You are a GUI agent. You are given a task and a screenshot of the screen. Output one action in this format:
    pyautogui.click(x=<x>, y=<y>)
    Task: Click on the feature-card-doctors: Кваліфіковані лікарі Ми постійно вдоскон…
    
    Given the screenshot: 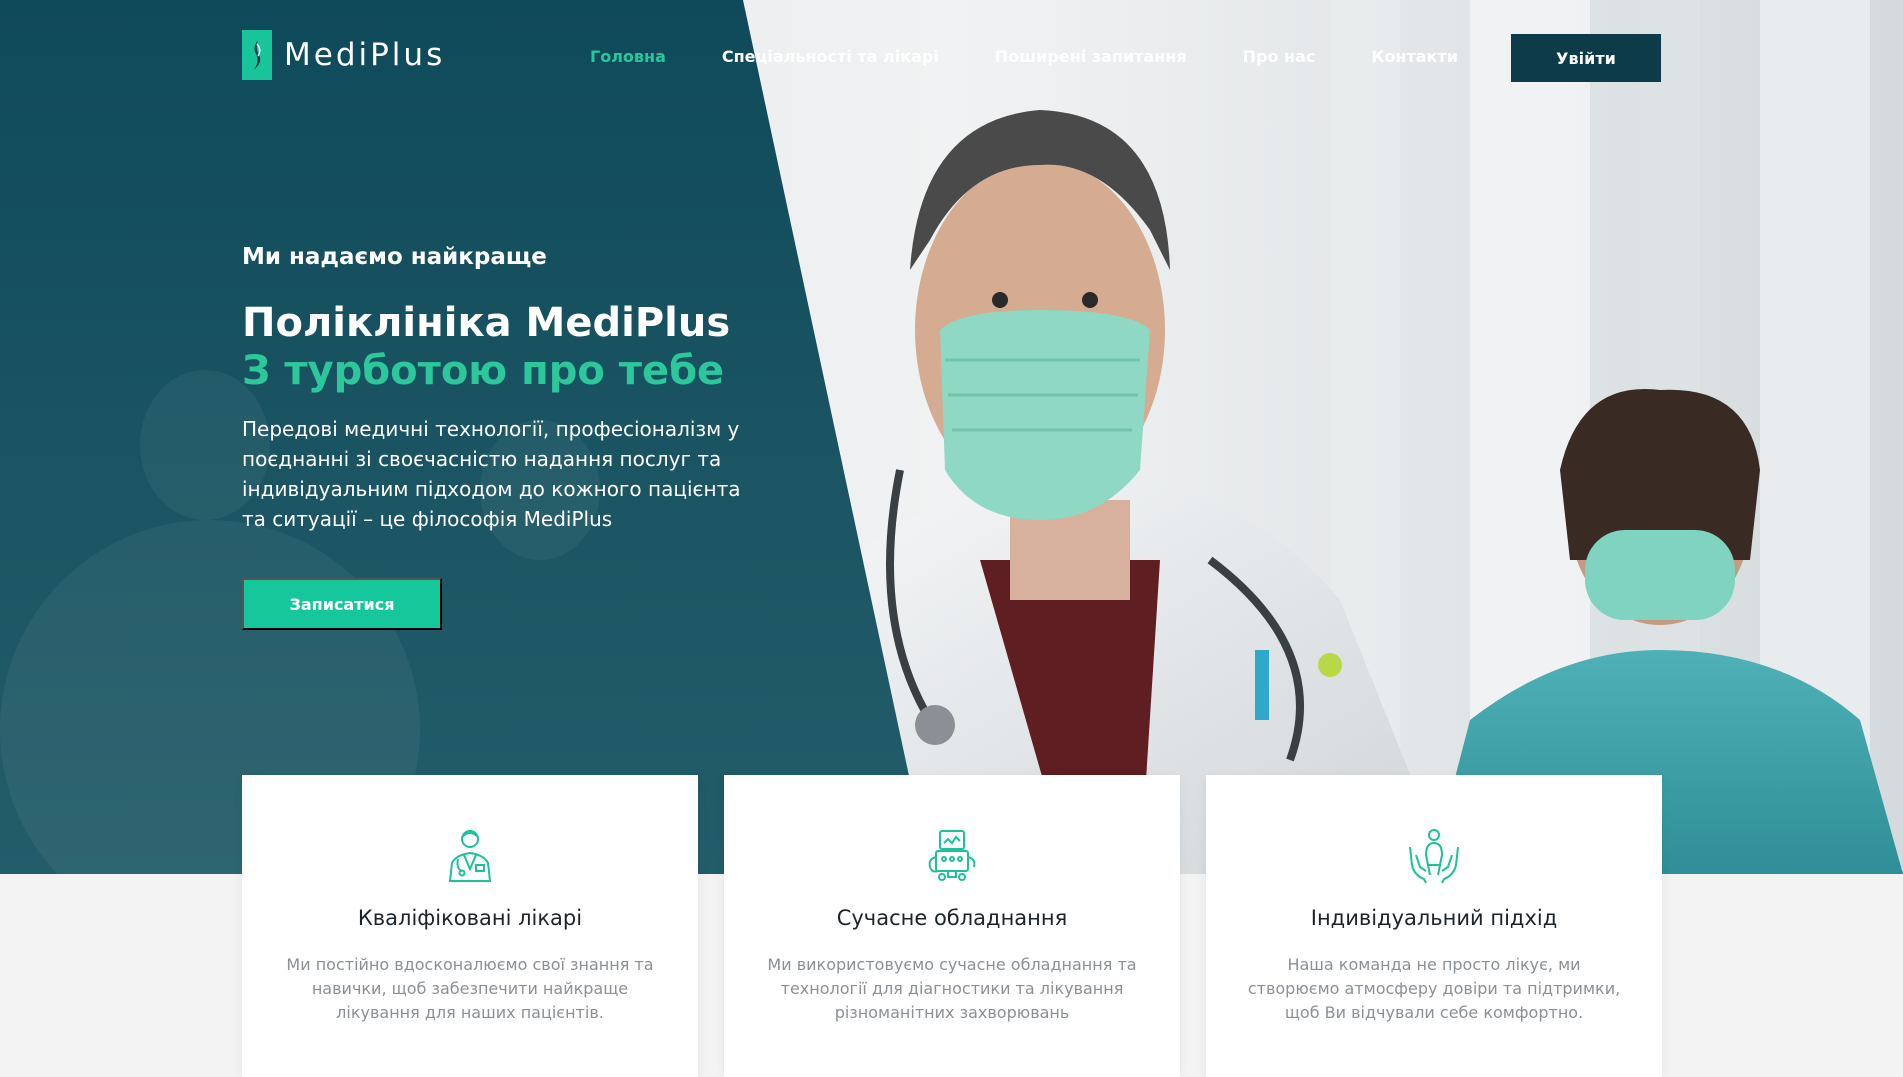 What is the action you would take?
    pyautogui.click(x=470, y=926)
    